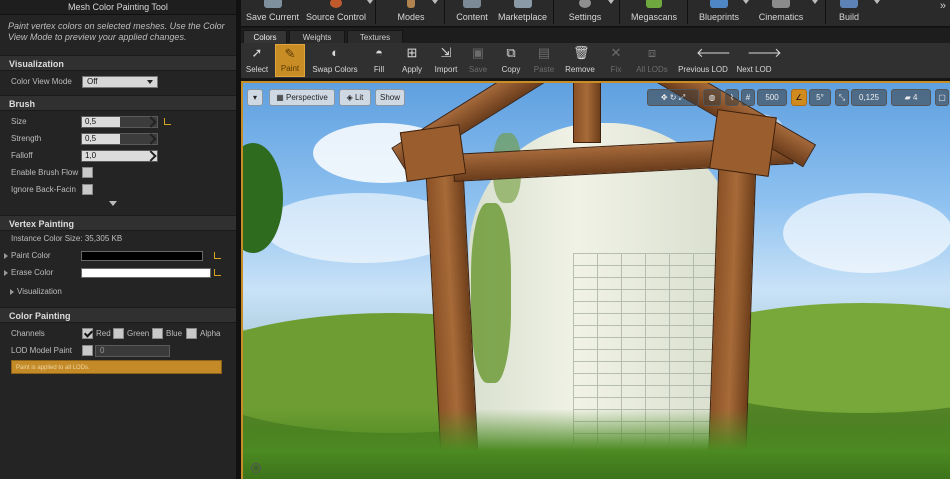  What do you see at coordinates (757, 60) in the screenshot?
I see `next-lod-button: 🡒 Next LOD` at bounding box center [757, 60].